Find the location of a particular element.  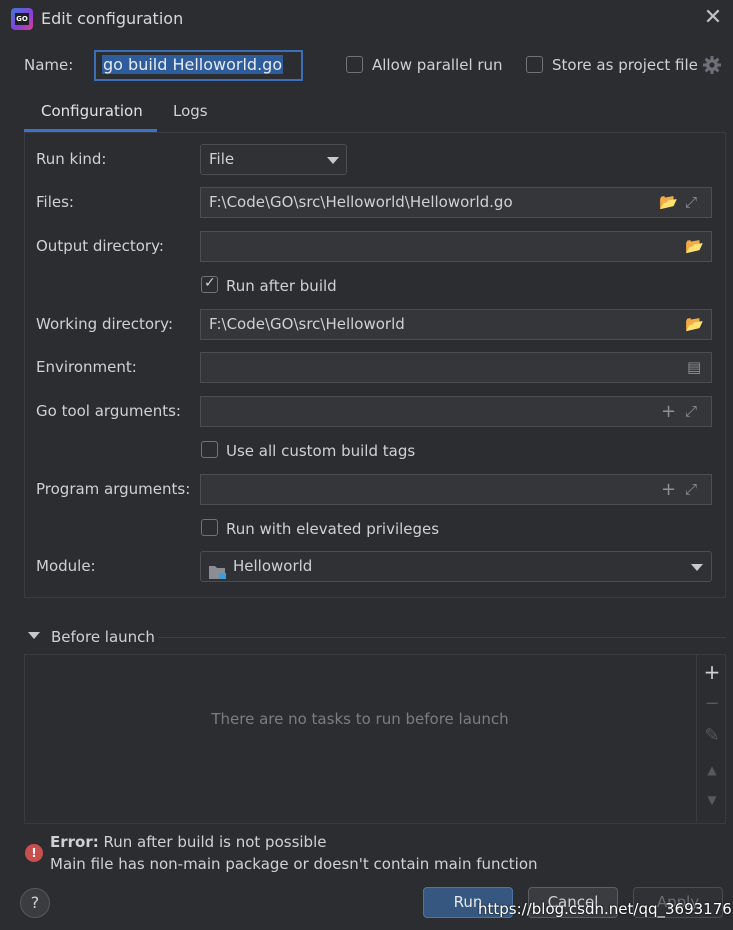

tab-configuration: Configuration is located at coordinates (92, 111).